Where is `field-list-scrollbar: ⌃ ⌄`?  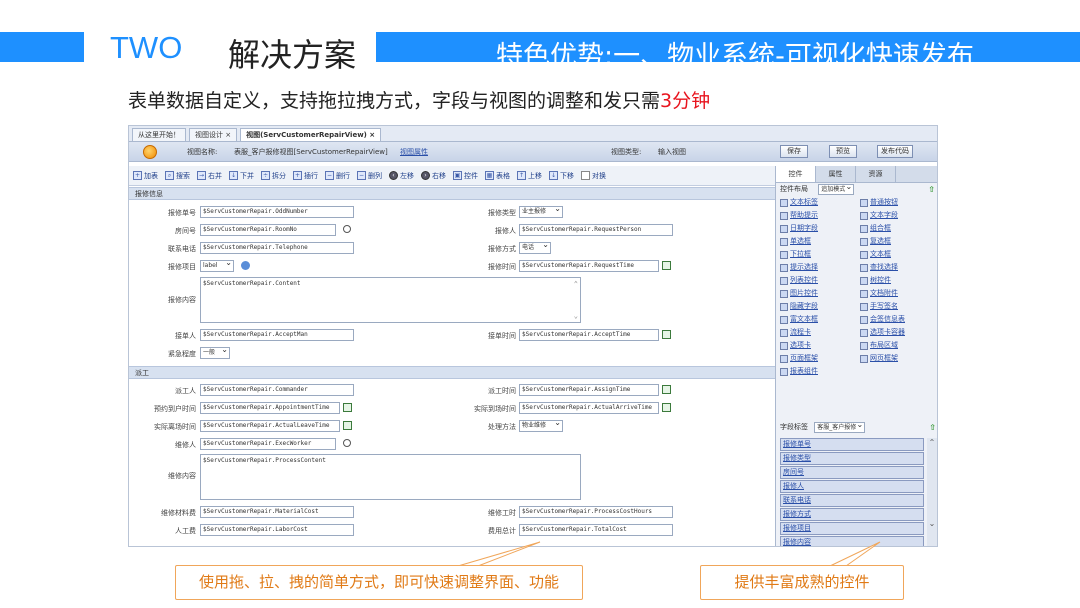
field-list-scrollbar: ⌃ ⌄ is located at coordinates (932, 492).